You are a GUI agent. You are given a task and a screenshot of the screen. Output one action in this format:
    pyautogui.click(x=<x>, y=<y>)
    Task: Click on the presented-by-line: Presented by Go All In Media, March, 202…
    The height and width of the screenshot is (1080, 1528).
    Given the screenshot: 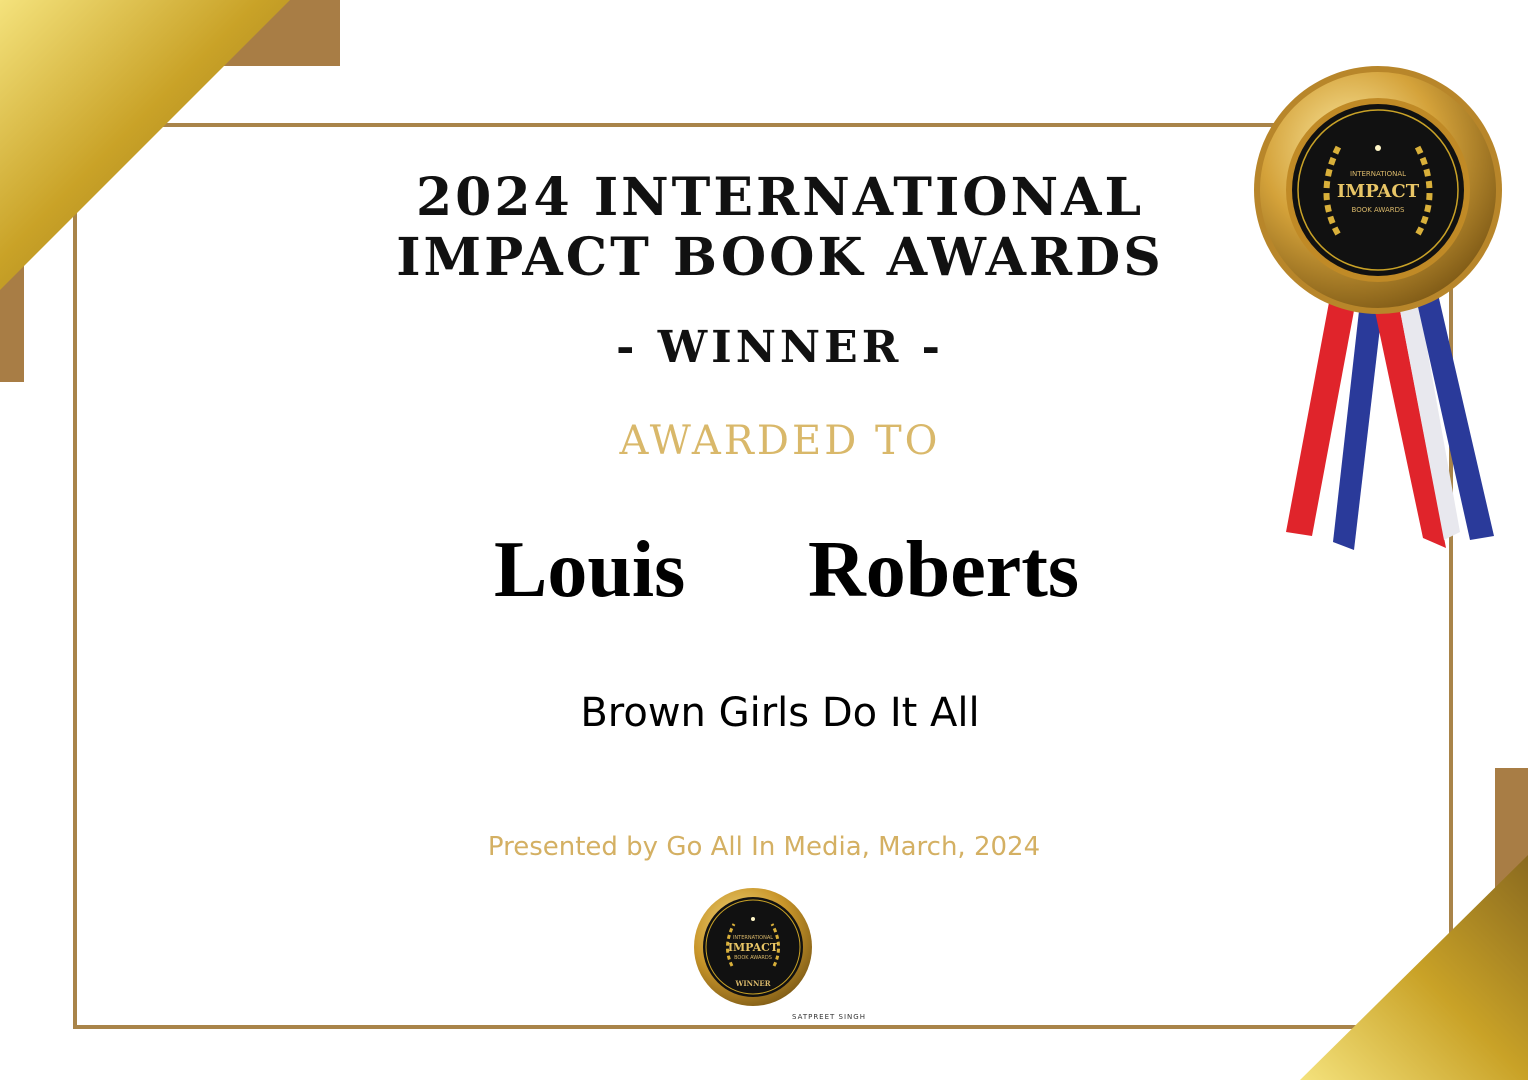 What is the action you would take?
    pyautogui.click(x=764, y=847)
    